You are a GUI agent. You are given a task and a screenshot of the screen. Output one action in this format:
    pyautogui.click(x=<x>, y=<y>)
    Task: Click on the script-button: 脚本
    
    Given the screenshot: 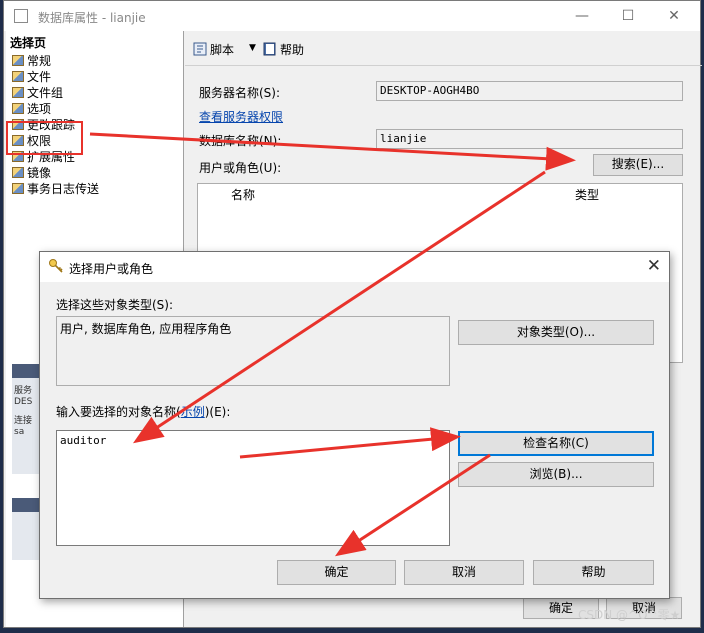 What is the action you would take?
    pyautogui.click(x=213, y=49)
    